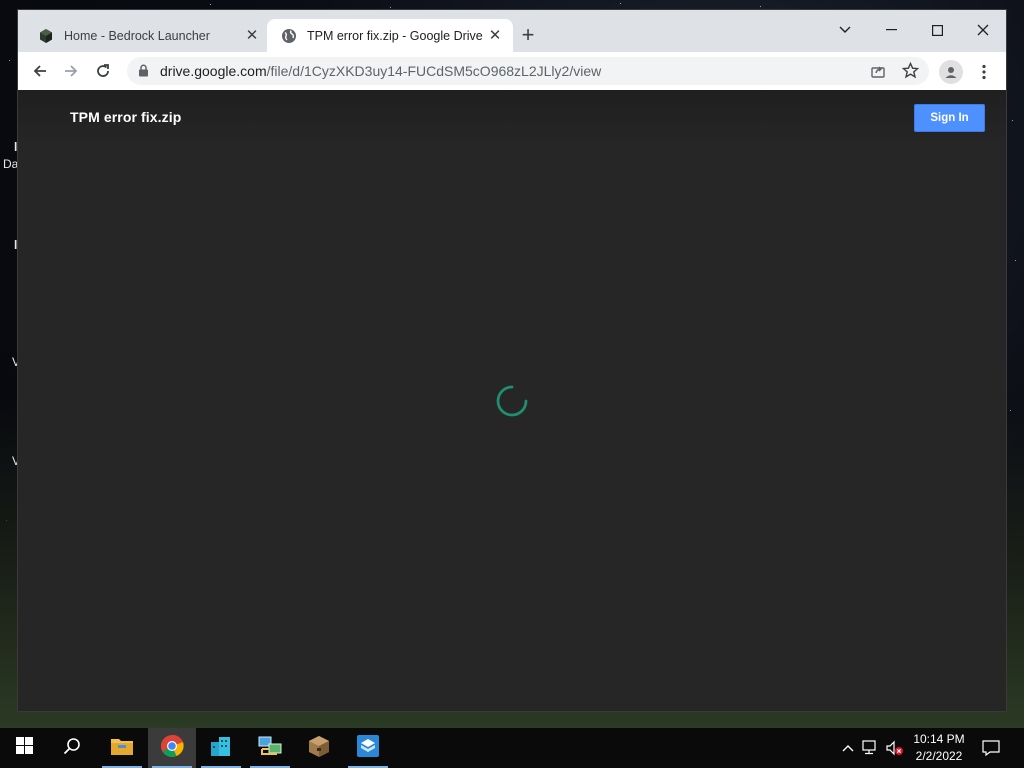 The width and height of the screenshot is (1024, 768). Describe the element at coordinates (512, 118) in the screenshot. I see `drive-header: TPM error fix.zip Sign In` at that location.